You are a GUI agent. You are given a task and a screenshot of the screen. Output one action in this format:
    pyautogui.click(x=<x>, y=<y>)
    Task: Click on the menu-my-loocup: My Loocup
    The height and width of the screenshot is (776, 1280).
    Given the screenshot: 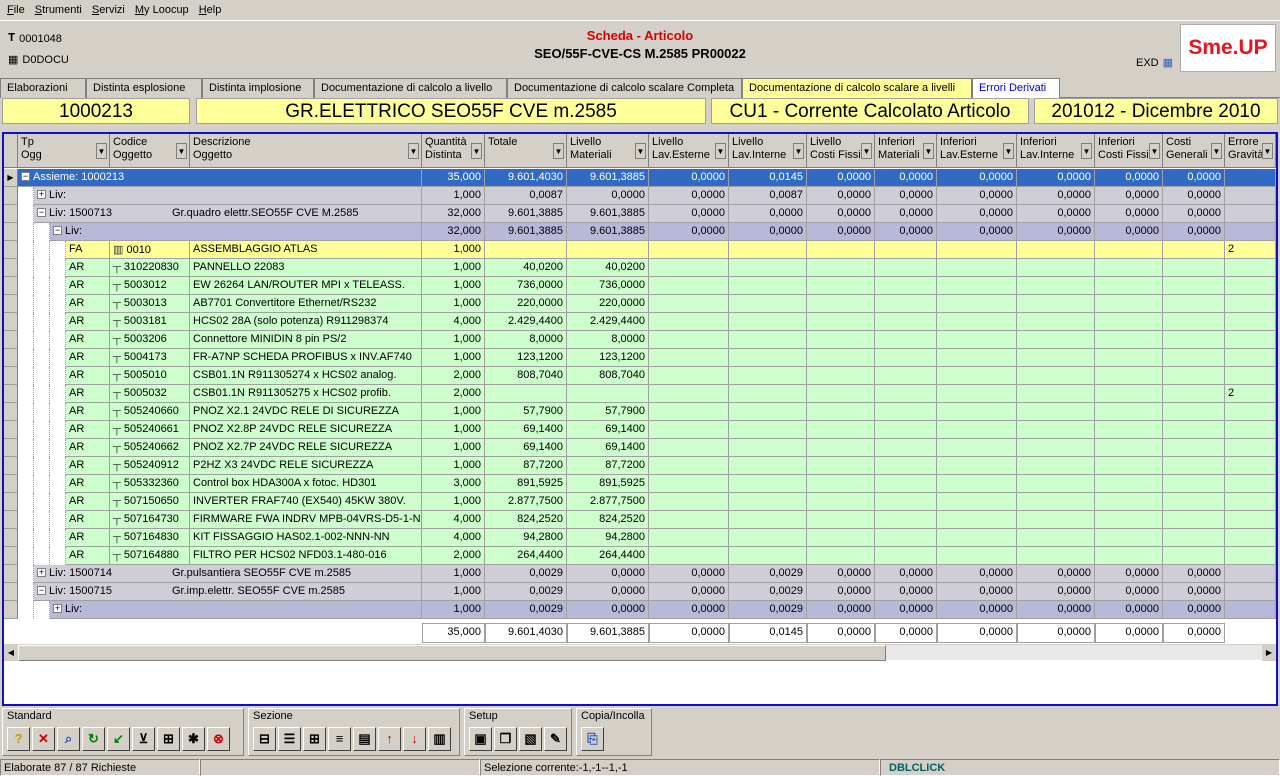 What is the action you would take?
    pyautogui.click(x=162, y=10)
    